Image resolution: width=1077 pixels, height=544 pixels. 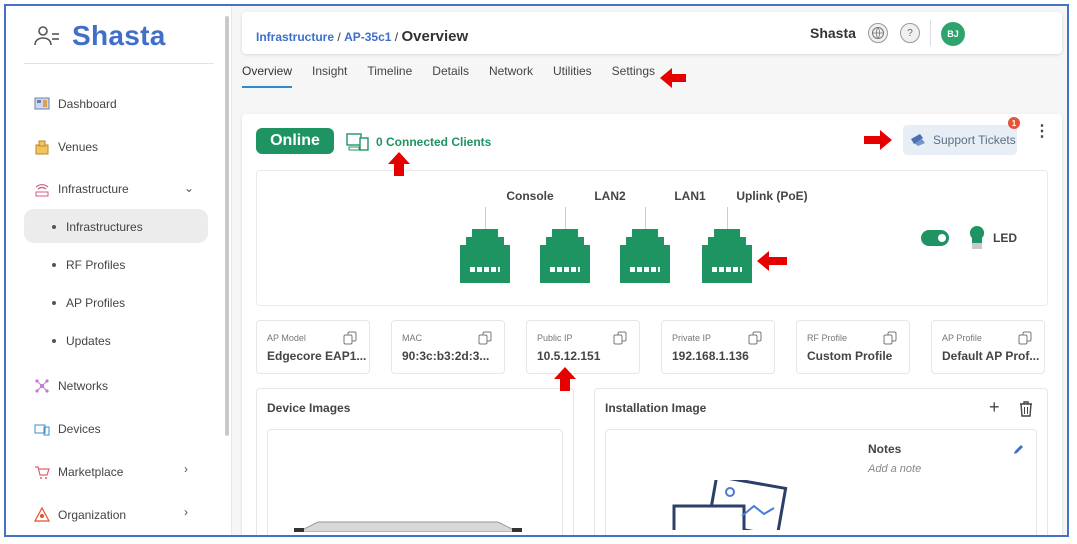 What do you see at coordinates (974, 140) in the screenshot?
I see `support-tickets-label: Support Tickets` at bounding box center [974, 140].